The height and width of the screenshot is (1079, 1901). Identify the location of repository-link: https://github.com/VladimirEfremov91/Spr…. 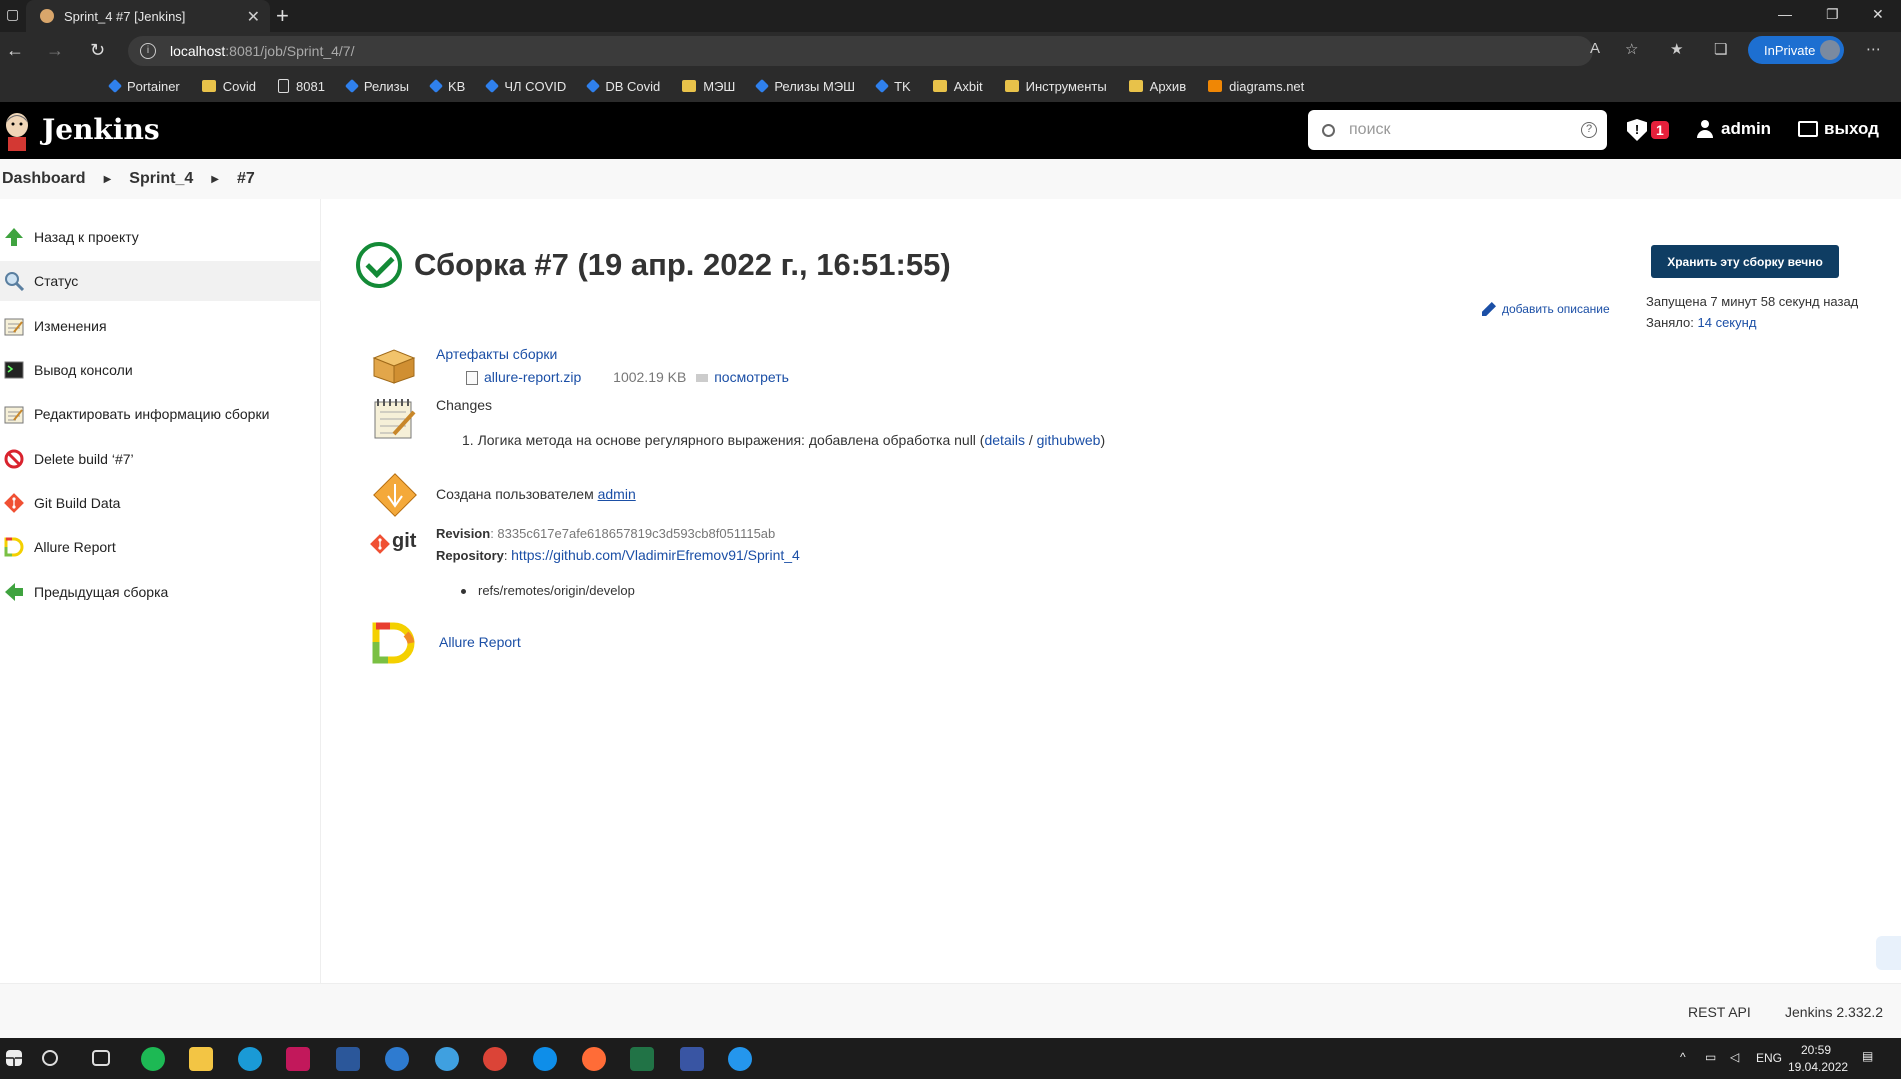
(655, 555).